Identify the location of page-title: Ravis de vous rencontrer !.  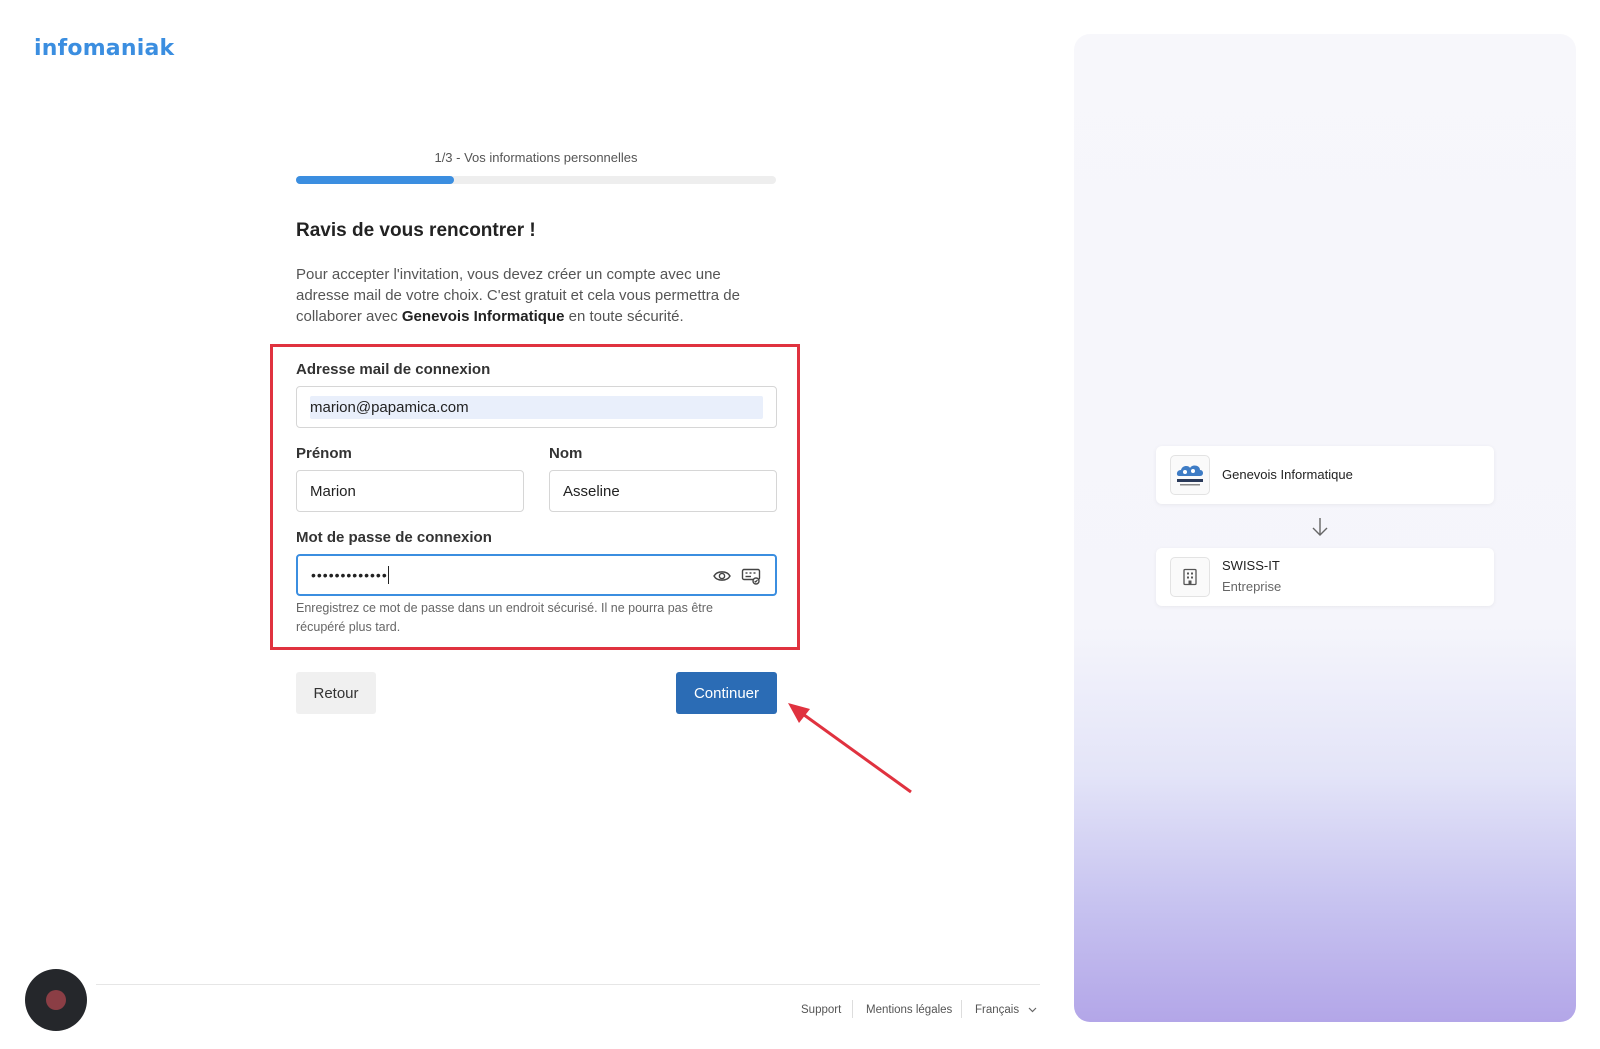
(416, 230).